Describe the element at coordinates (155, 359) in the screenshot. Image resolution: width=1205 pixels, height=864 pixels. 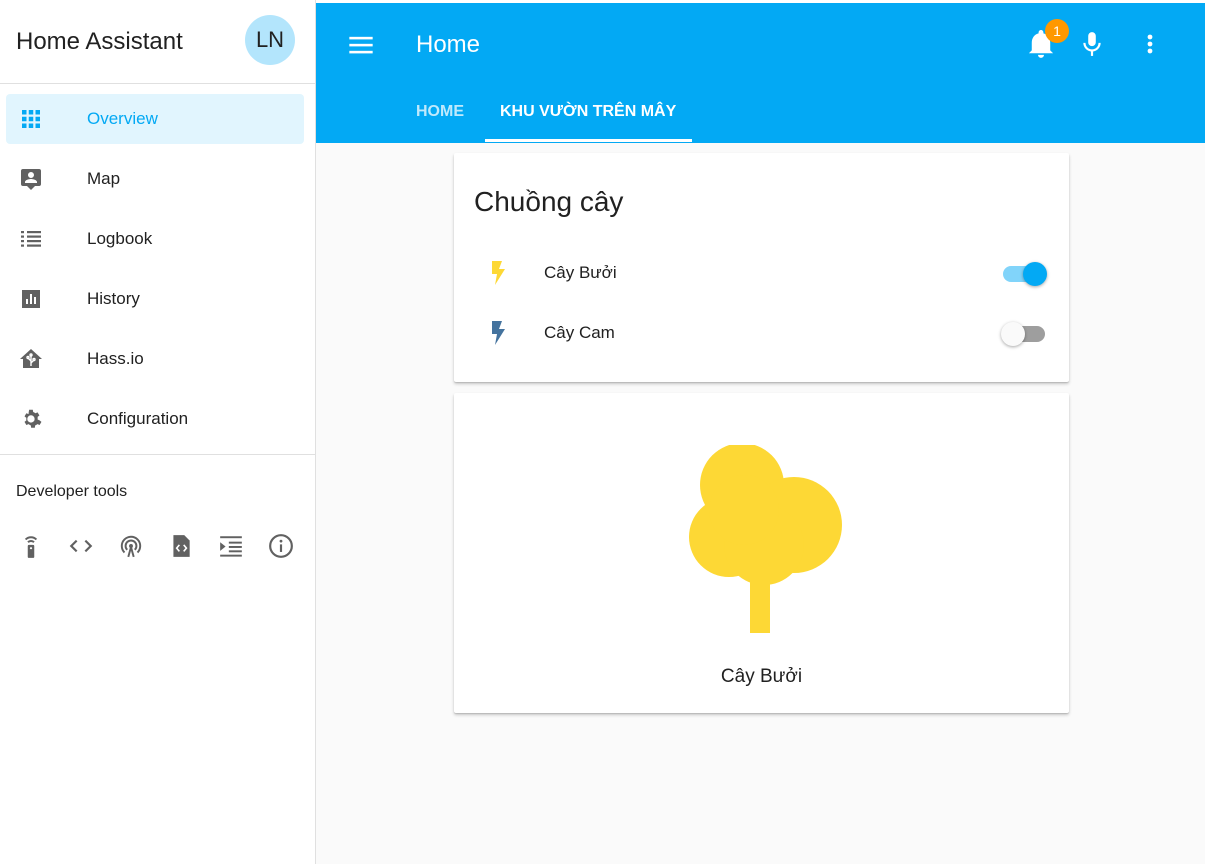
I see `sidebar-item-hassio: Hass.io` at that location.